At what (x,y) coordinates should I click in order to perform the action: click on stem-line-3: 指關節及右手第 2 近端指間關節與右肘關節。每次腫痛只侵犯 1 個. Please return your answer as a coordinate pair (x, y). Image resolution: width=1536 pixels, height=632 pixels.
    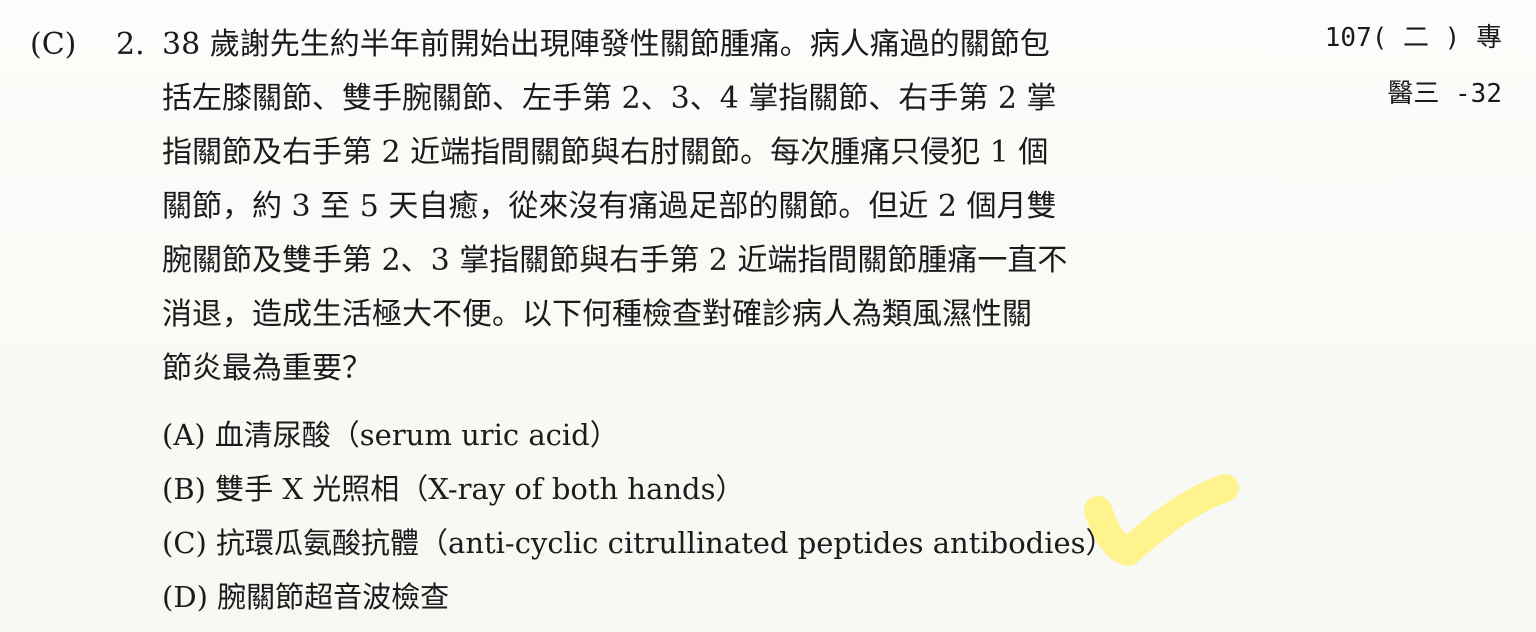
    Looking at the image, I should click on (605, 152).